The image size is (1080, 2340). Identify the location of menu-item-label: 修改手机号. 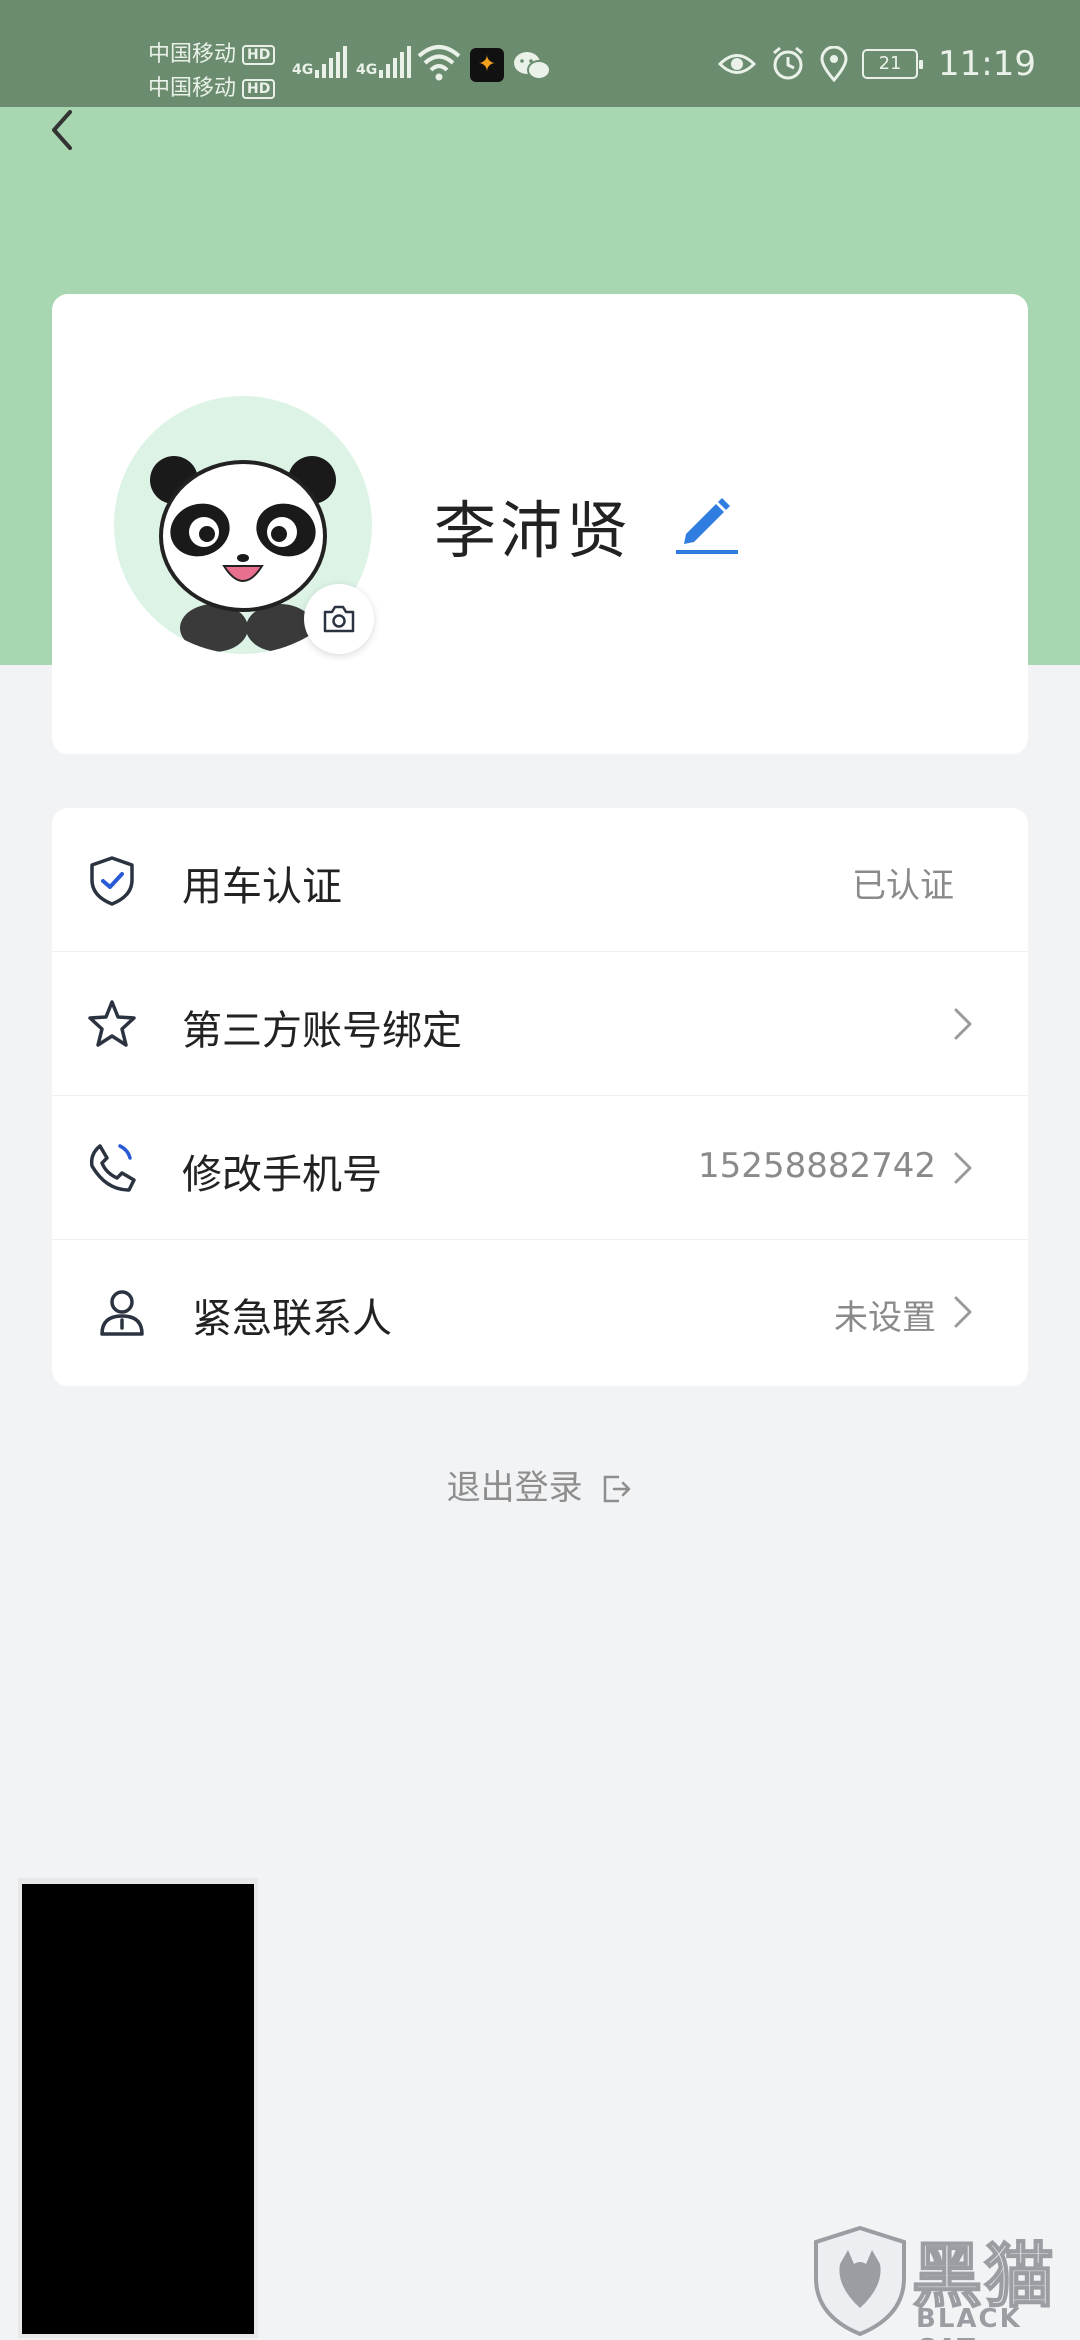
(282, 1175).